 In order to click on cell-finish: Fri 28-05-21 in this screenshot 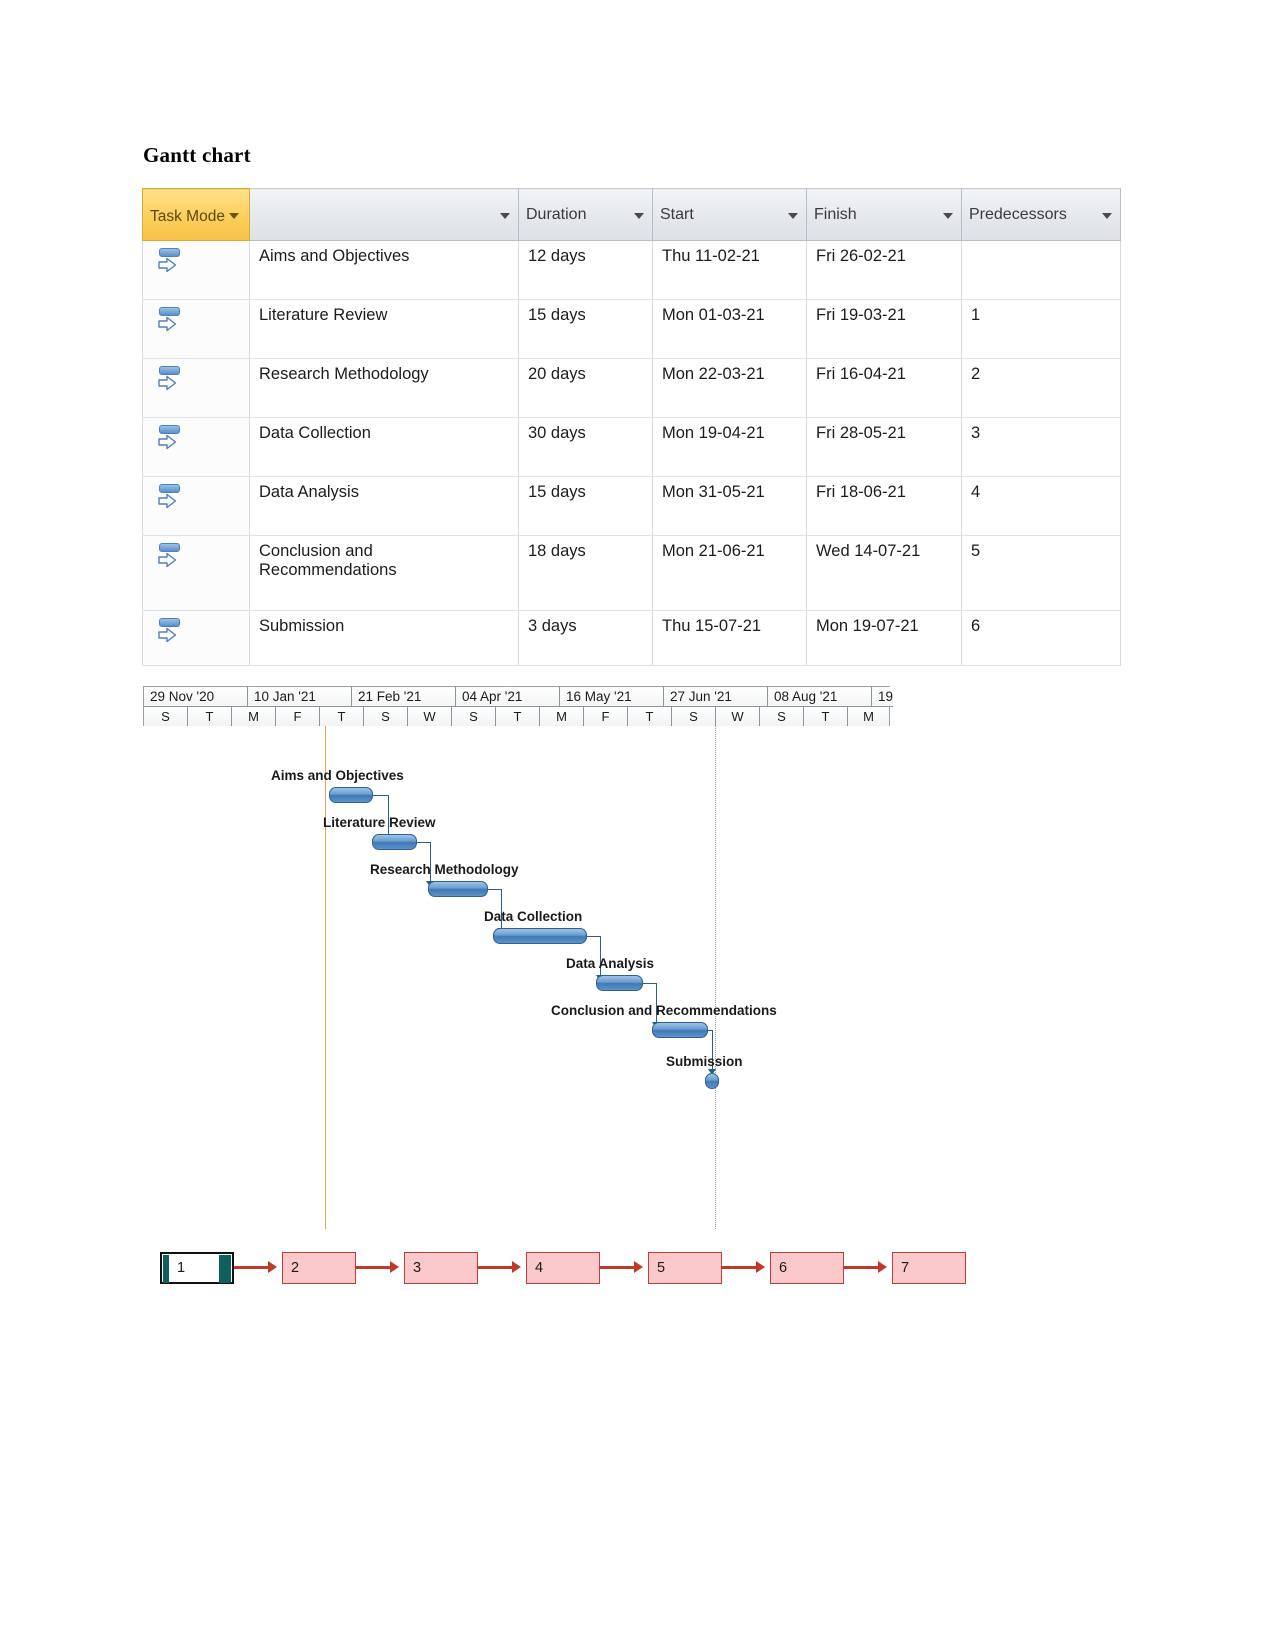, I will do `click(884, 447)`.